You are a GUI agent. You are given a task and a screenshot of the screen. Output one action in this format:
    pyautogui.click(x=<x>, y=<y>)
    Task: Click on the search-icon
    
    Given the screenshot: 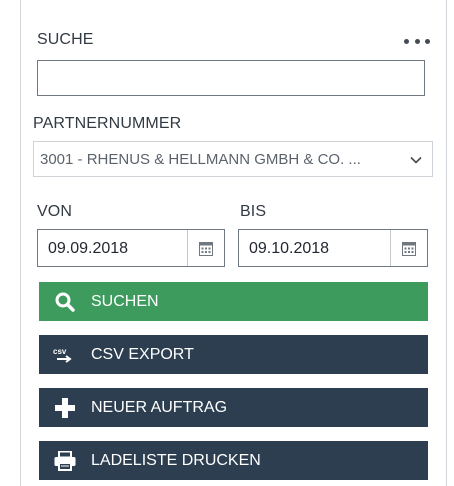 What is the action you would take?
    pyautogui.click(x=65, y=302)
    